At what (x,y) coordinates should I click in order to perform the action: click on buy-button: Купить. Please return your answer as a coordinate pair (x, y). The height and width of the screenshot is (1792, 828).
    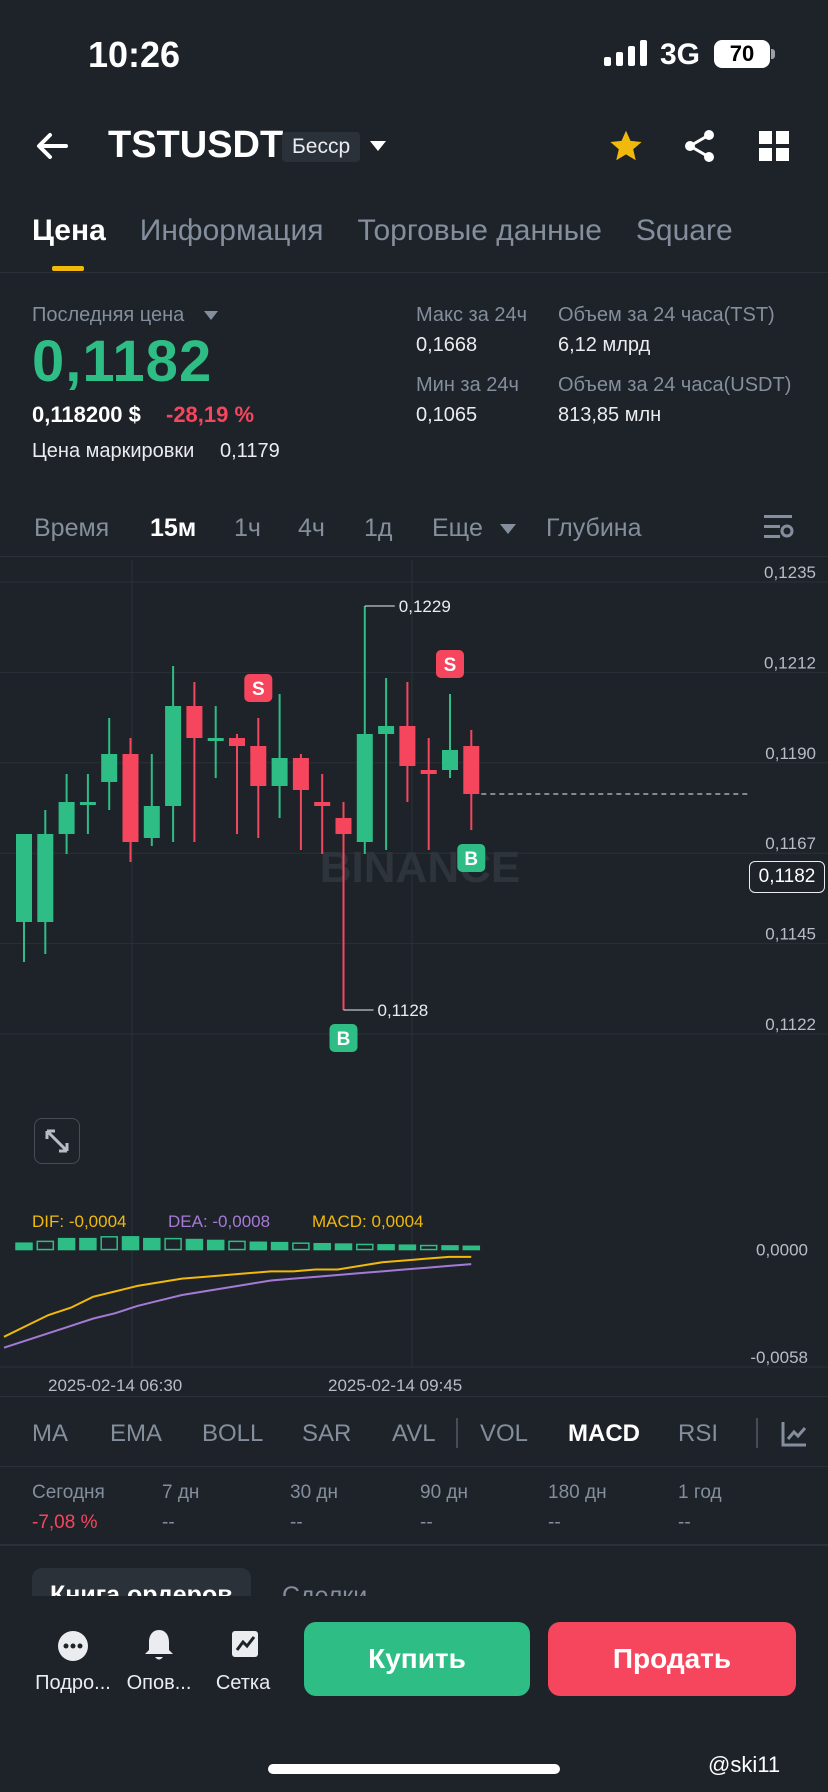
    Looking at the image, I should click on (417, 1659).